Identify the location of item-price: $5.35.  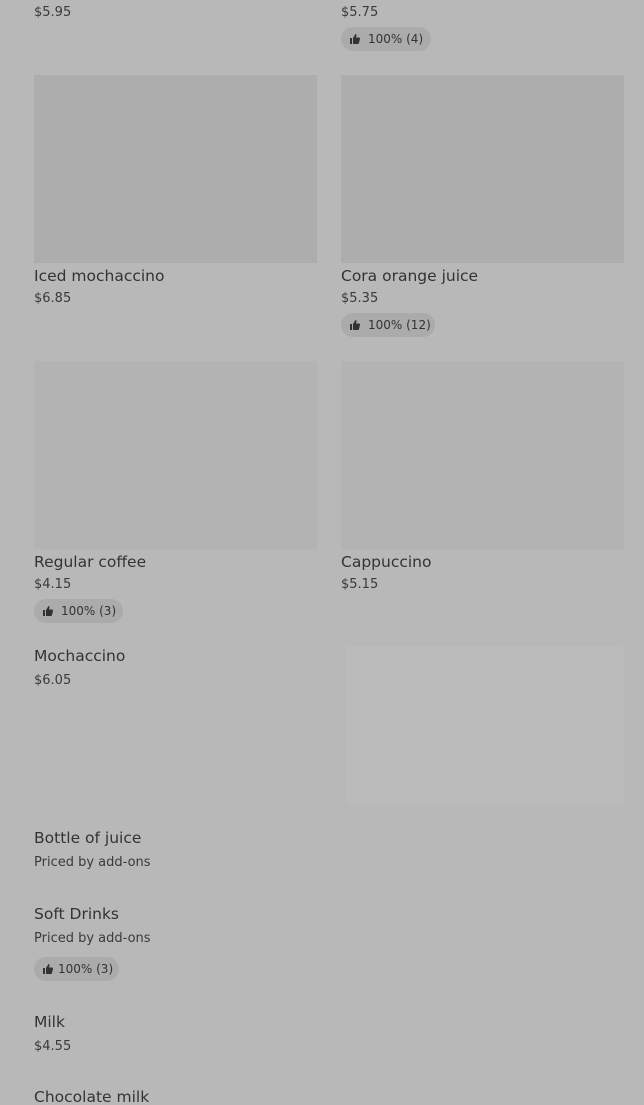
(360, 298).